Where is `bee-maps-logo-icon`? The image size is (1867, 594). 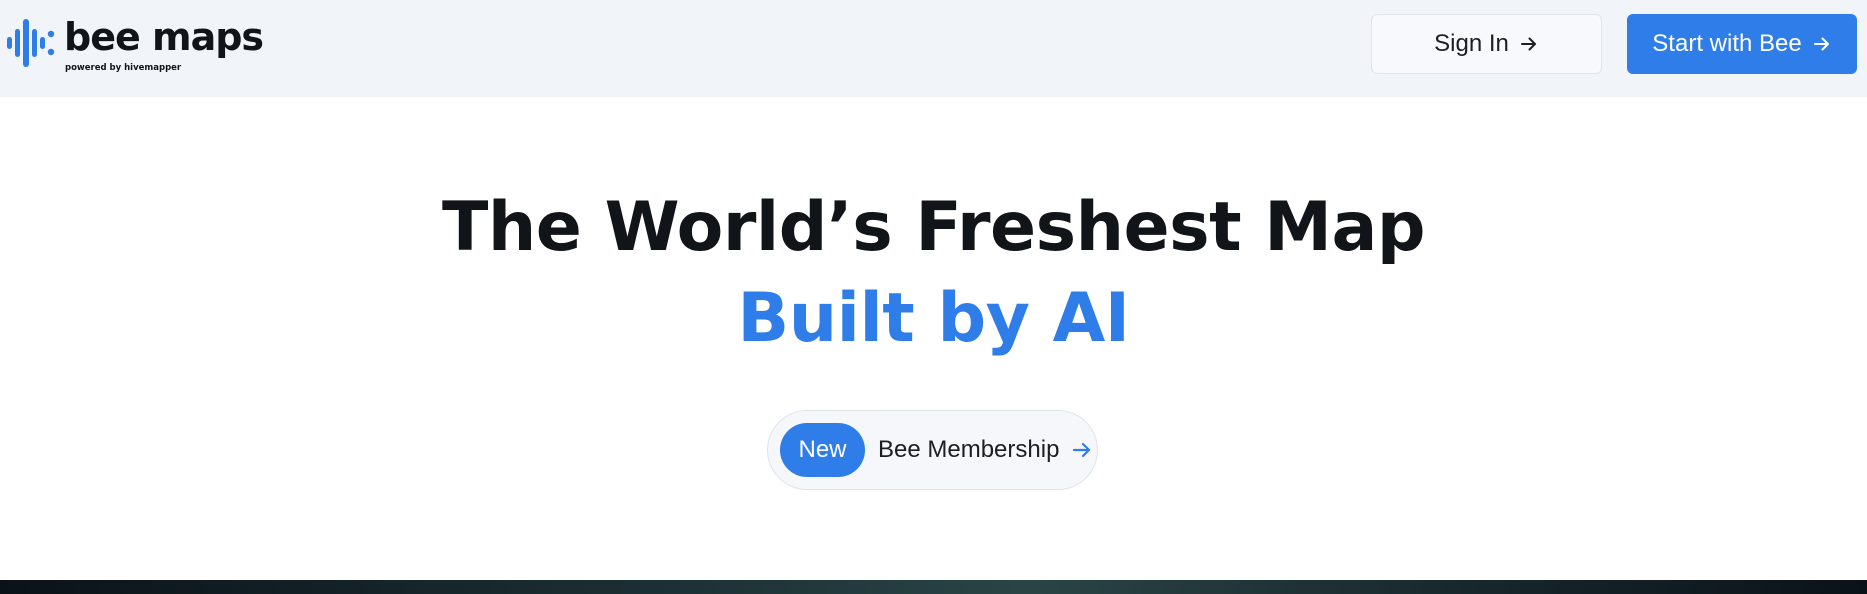 bee-maps-logo-icon is located at coordinates (31, 43).